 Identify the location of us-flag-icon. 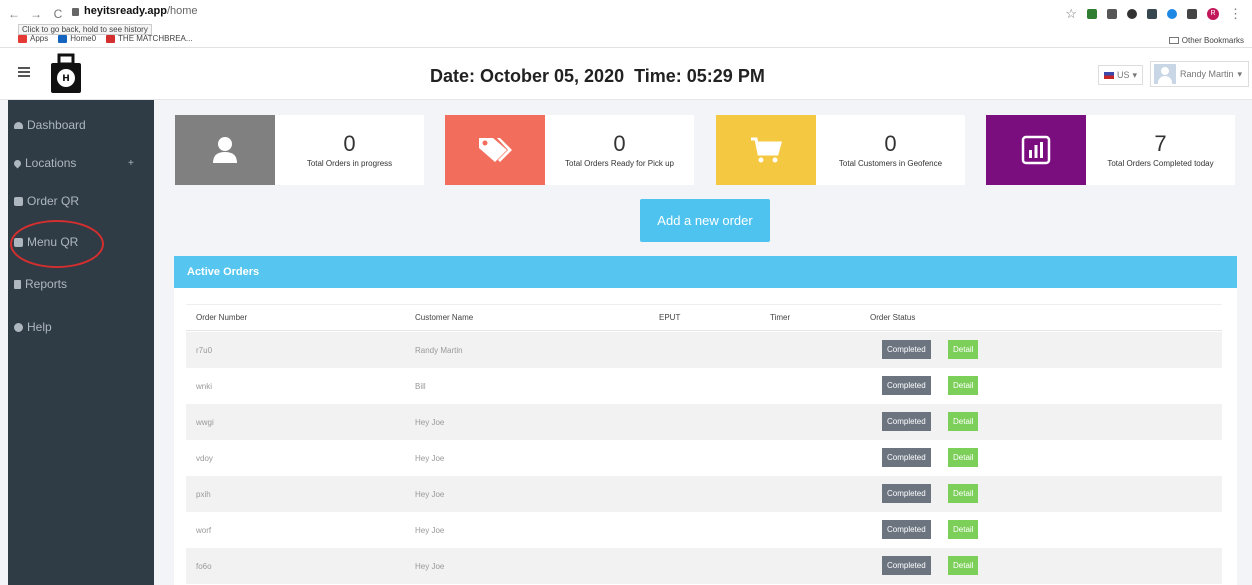
(1109, 75).